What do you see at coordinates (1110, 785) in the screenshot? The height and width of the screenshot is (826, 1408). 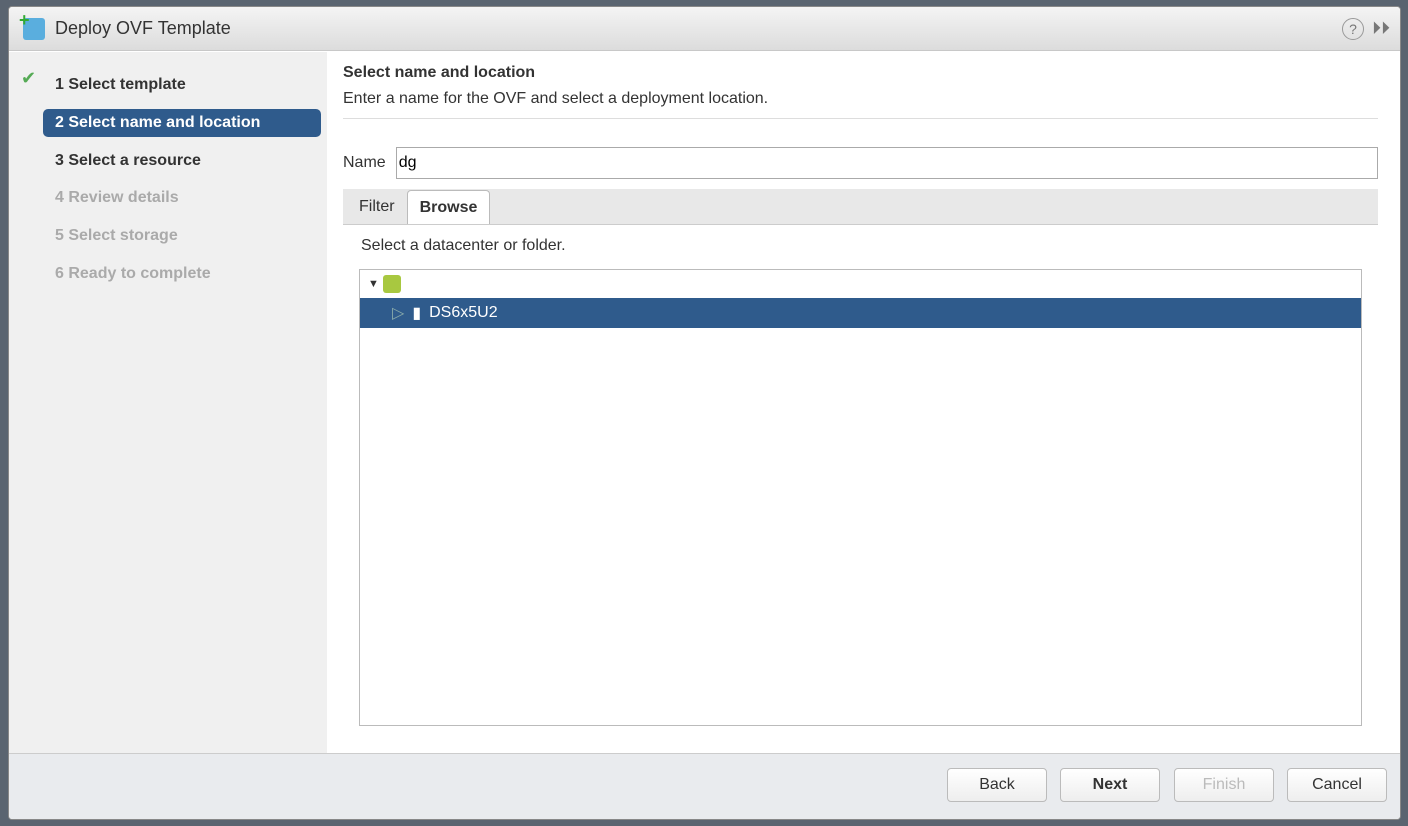 I see `next-button: Next` at bounding box center [1110, 785].